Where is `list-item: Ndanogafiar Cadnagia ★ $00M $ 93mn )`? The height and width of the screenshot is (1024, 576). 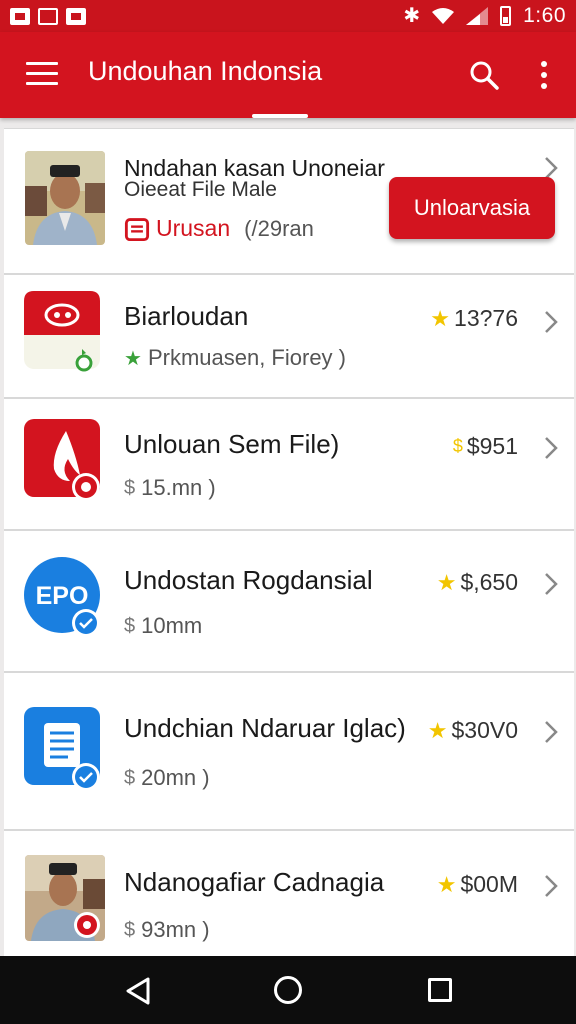 list-item: Ndanogafiar Cadnagia ★ $00M $ 93mn ) is located at coordinates (289, 893).